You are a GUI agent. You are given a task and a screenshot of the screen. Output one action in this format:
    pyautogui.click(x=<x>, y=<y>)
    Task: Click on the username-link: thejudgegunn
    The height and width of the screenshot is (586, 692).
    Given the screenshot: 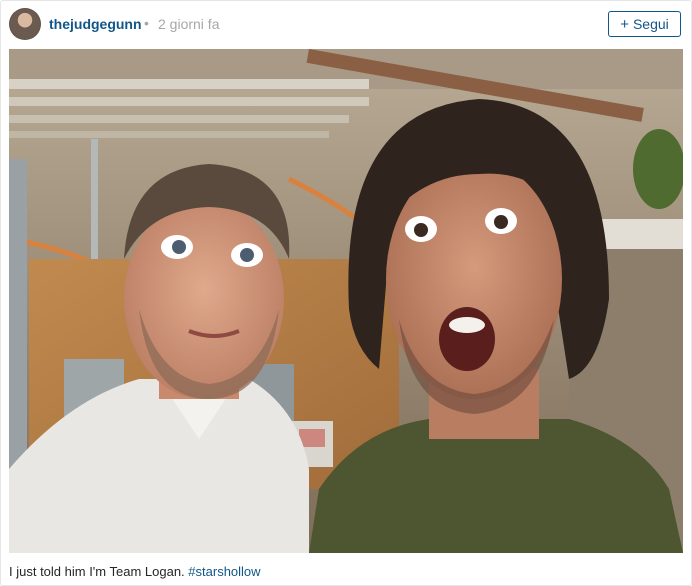 What is the action you would take?
    pyautogui.click(x=95, y=24)
    